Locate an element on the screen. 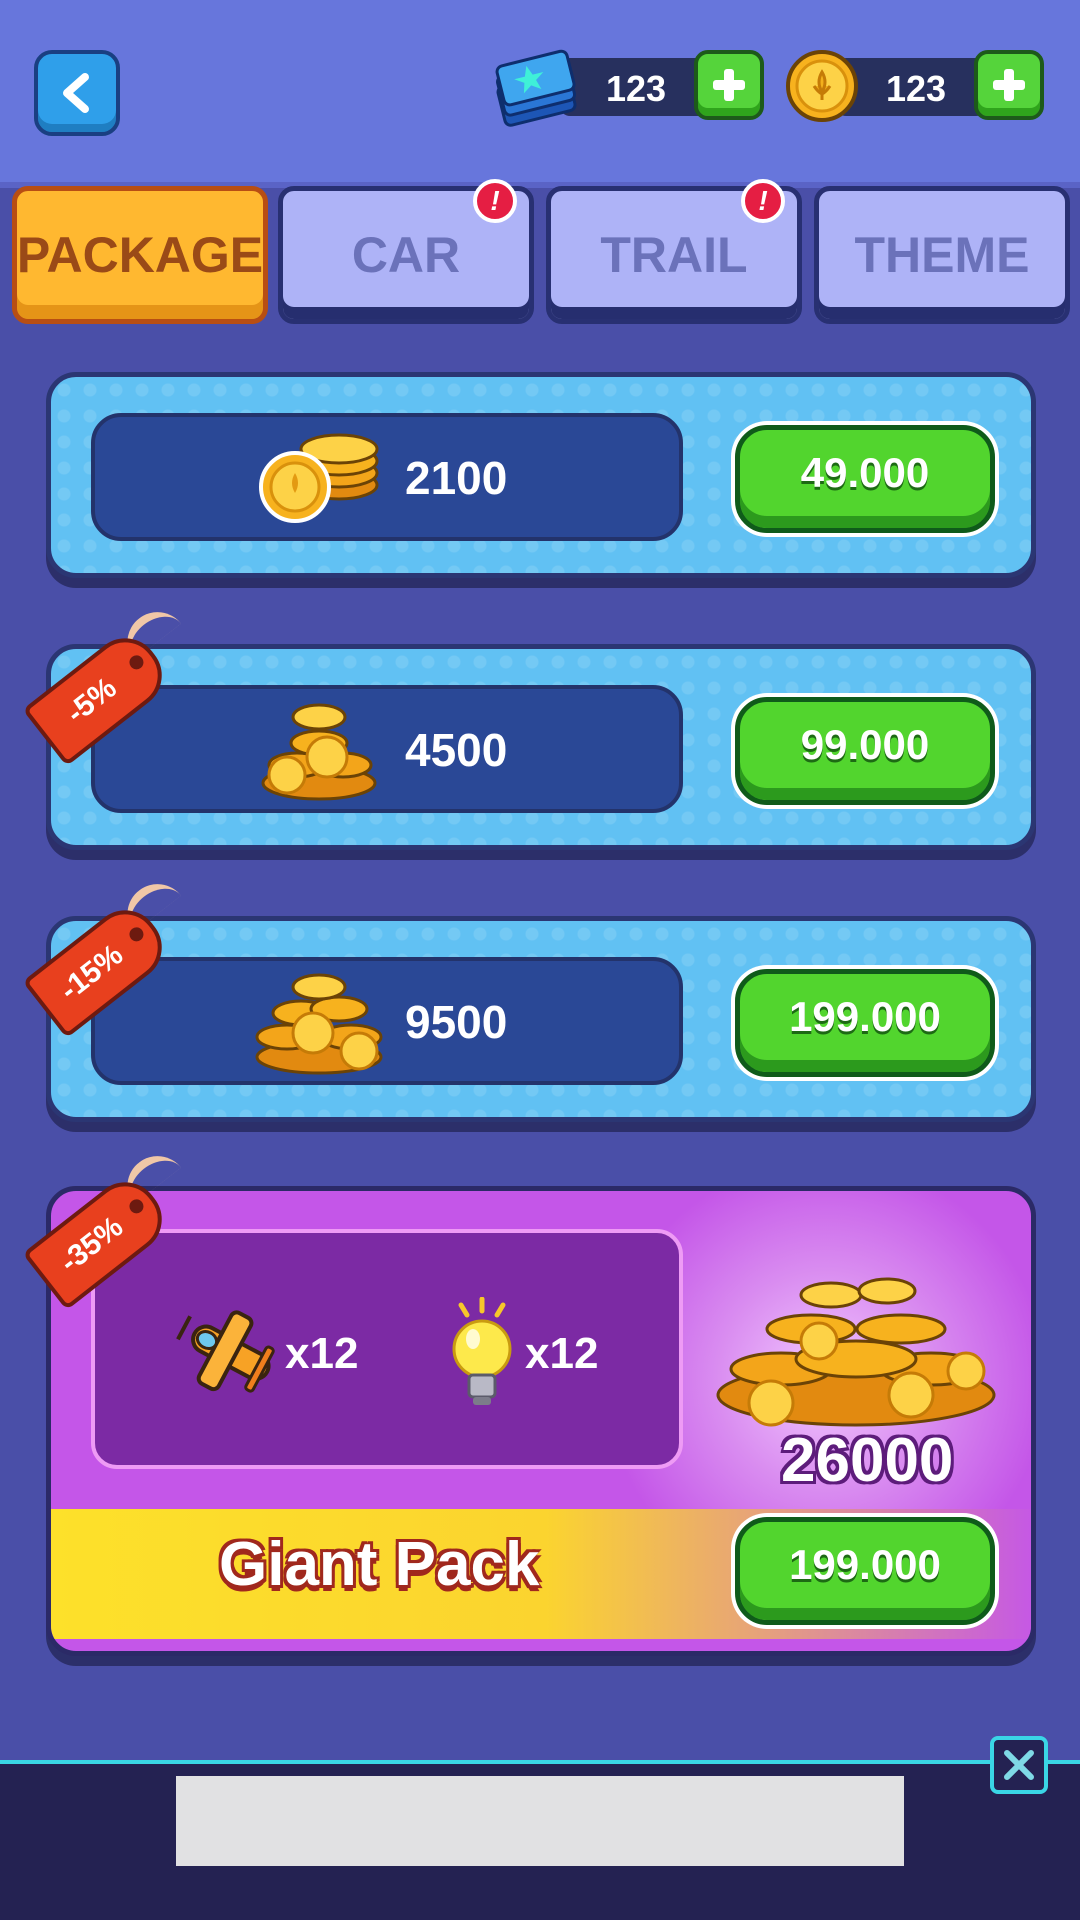 This screenshot has height=1920, width=1080. coin-count: 123 is located at coordinates (916, 88).